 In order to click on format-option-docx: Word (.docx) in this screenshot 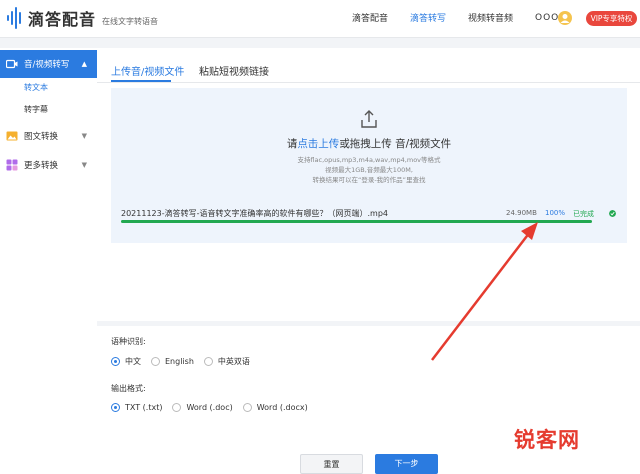, I will do `click(275, 407)`.